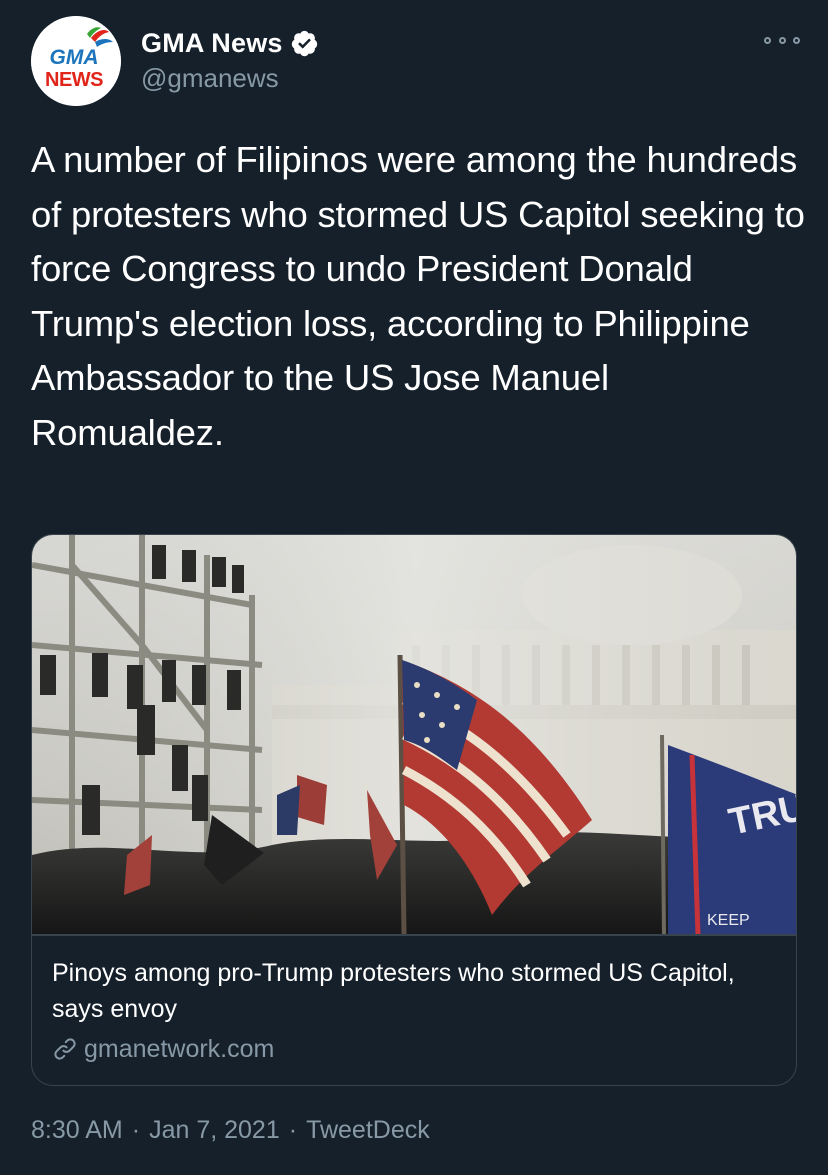 The image size is (828, 1175). I want to click on author-row: GMA News, so click(230, 43).